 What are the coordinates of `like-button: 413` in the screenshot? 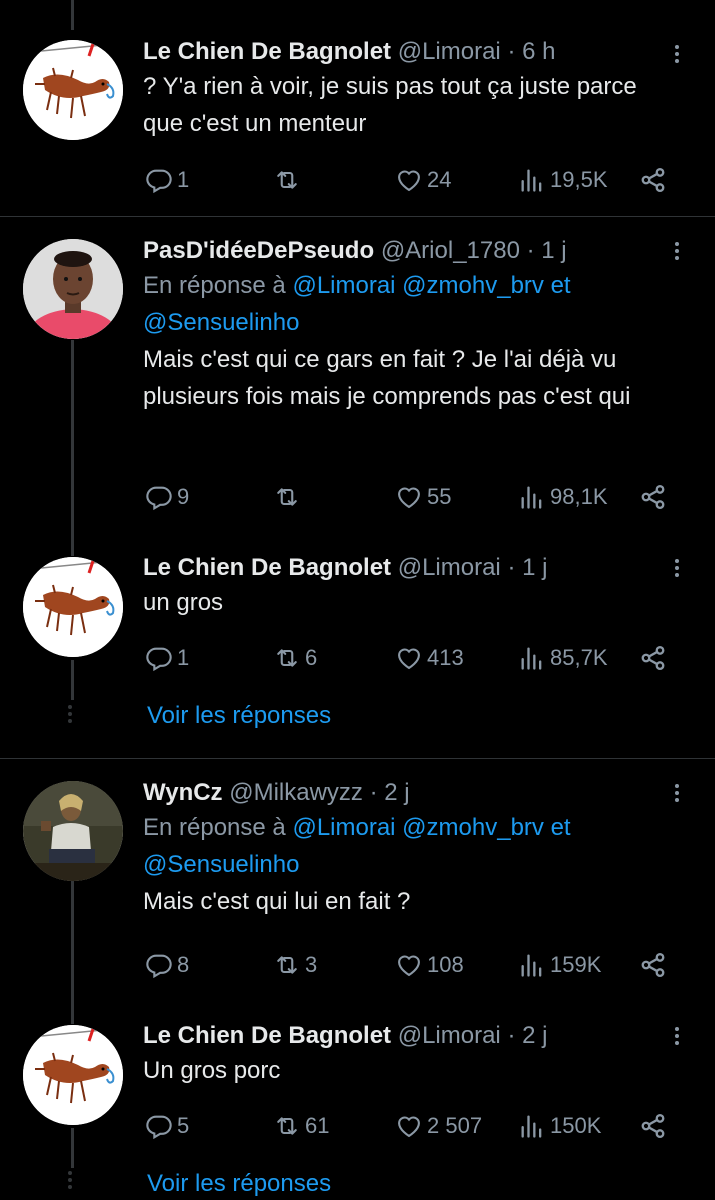 It's located at (429, 658).